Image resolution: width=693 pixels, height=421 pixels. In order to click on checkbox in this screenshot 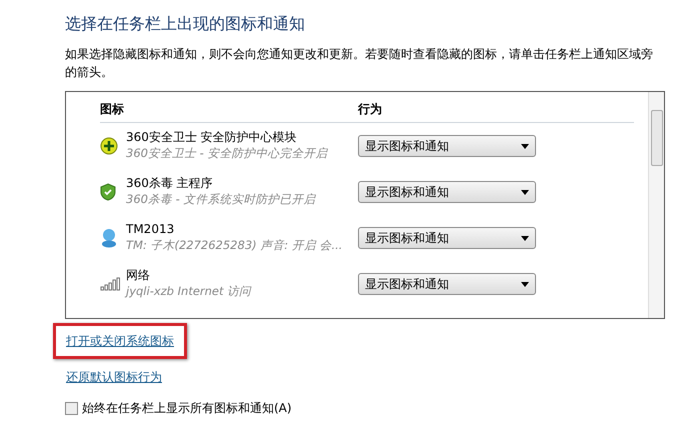, I will do `click(71, 408)`.